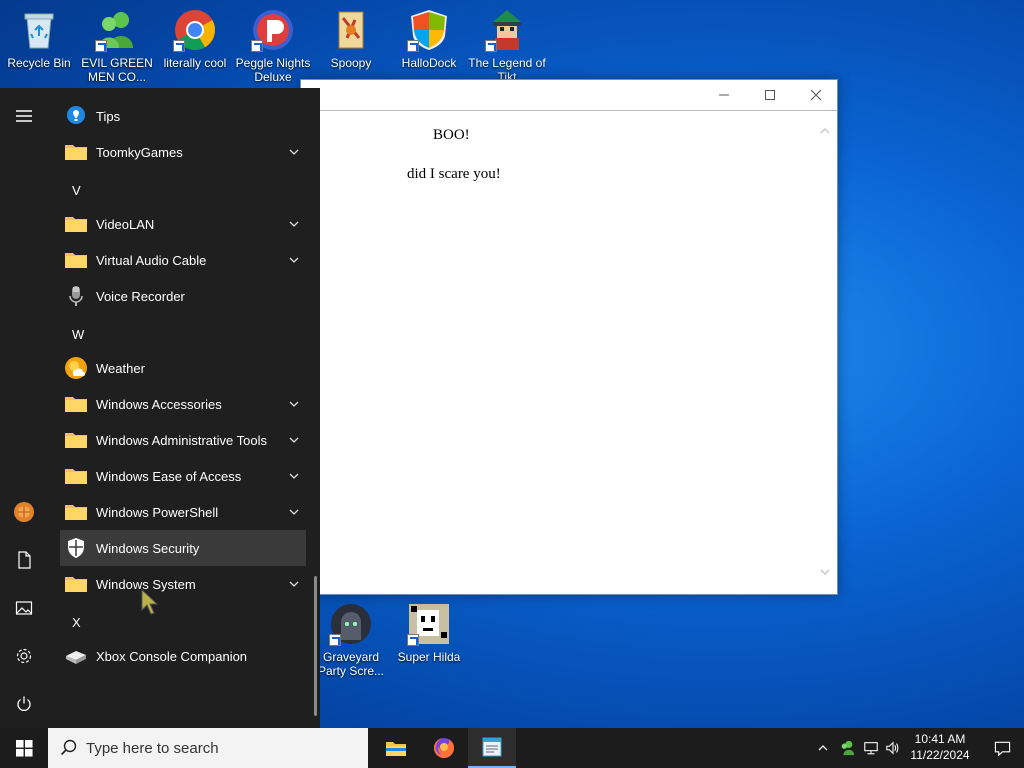 The width and height of the screenshot is (1024, 768). I want to click on folder-item-windows-powershell: Windows PowerShell, so click(183, 512).